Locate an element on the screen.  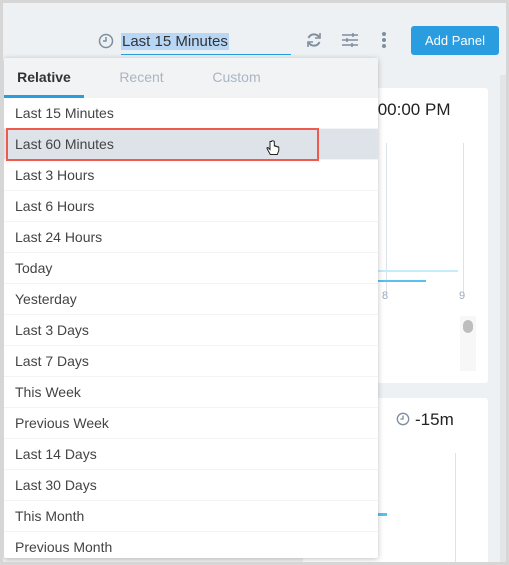
tab-relative: Relative is located at coordinates (44, 78).